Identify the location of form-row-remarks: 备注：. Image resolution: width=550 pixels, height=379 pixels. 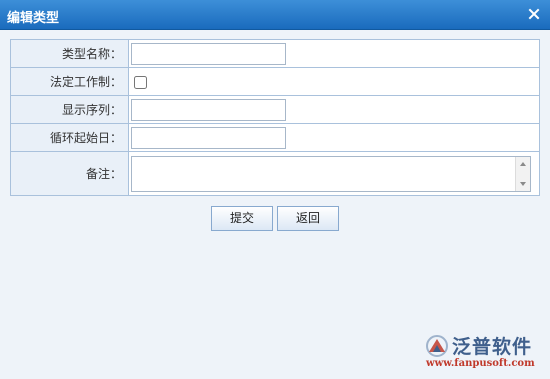
(275, 173).